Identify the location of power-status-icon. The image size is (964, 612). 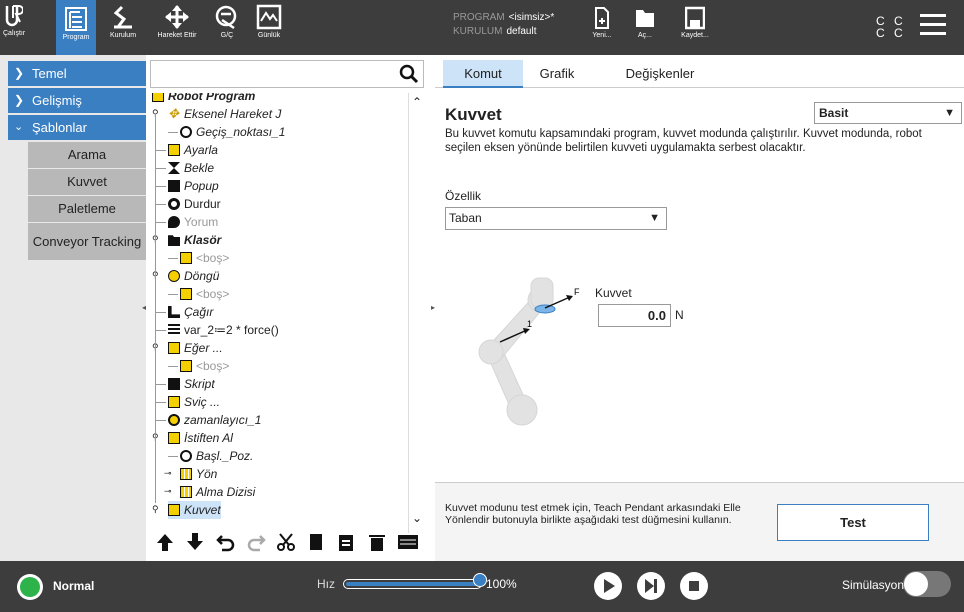
(30, 587).